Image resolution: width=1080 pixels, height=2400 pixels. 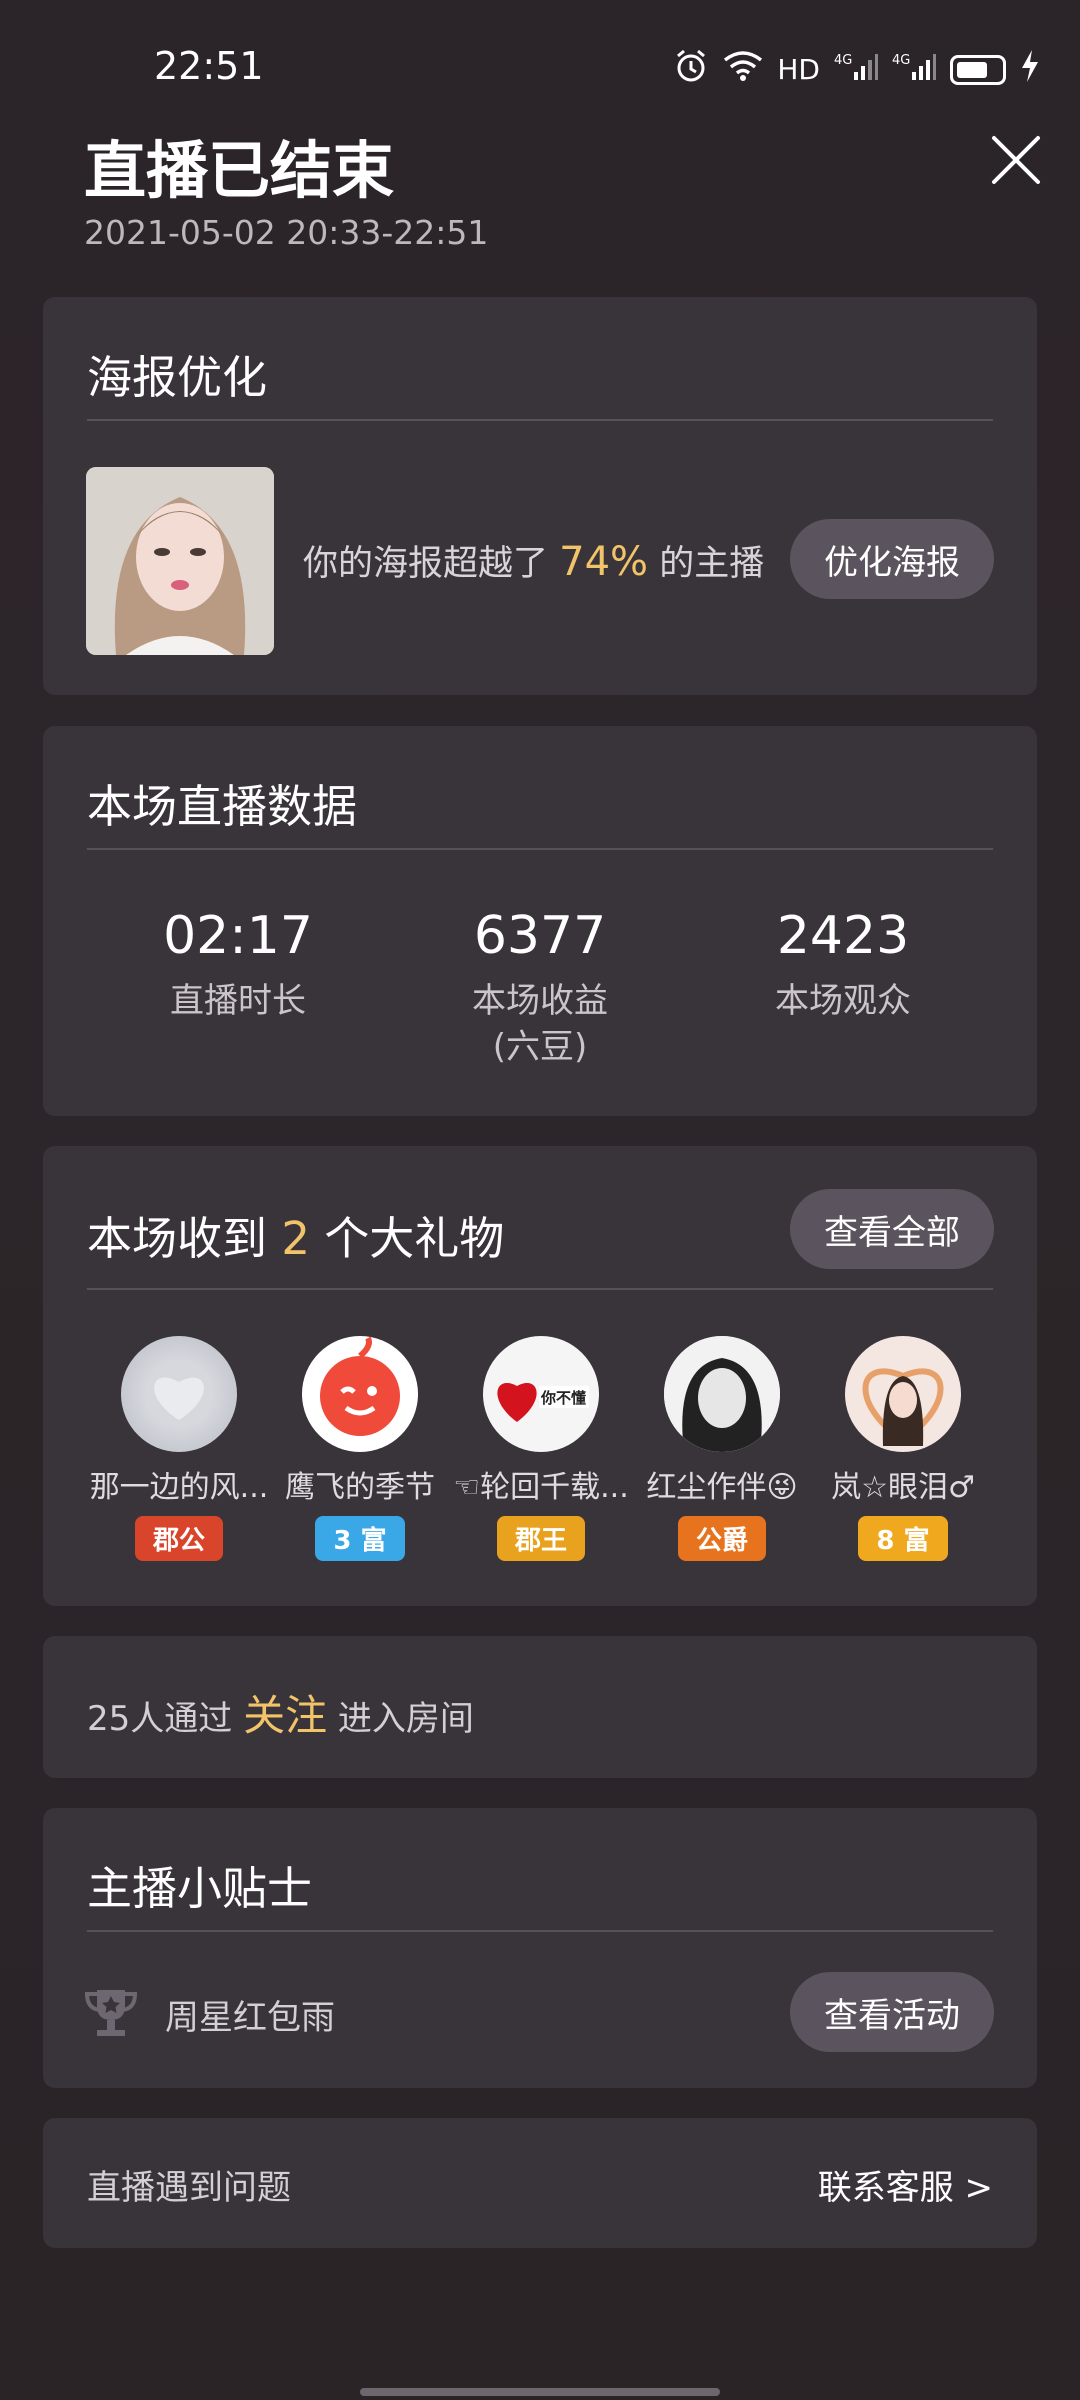 What do you see at coordinates (238, 1001) in the screenshot?
I see `stat-label: 直播时长` at bounding box center [238, 1001].